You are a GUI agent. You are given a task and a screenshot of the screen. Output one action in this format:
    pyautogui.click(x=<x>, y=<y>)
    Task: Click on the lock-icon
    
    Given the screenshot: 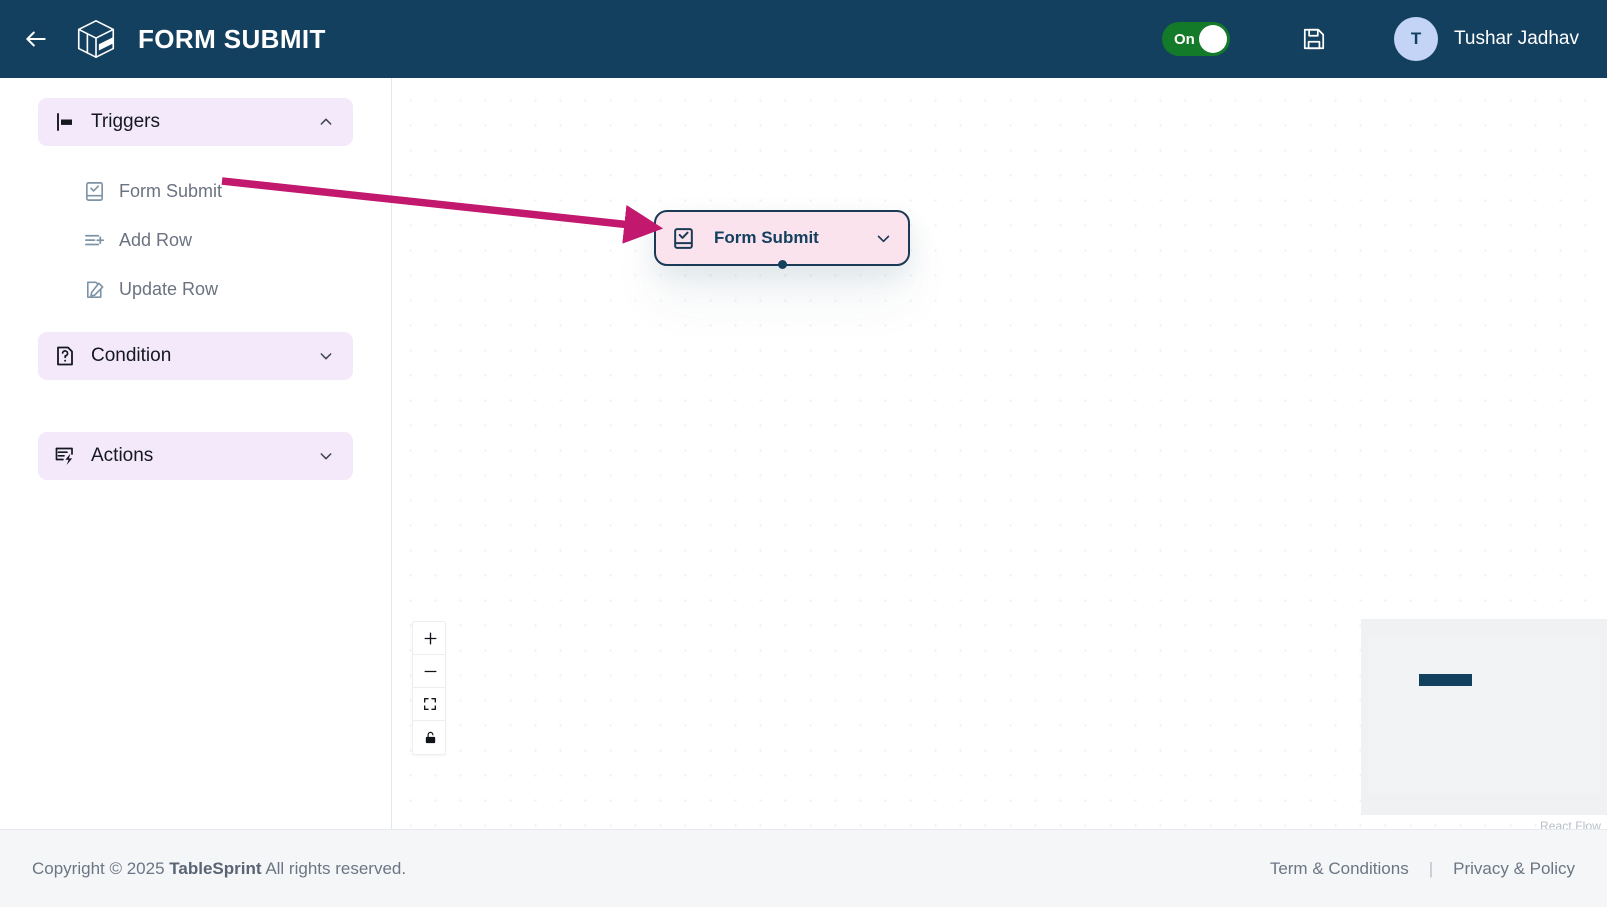 What is the action you would take?
    pyautogui.click(x=430, y=737)
    